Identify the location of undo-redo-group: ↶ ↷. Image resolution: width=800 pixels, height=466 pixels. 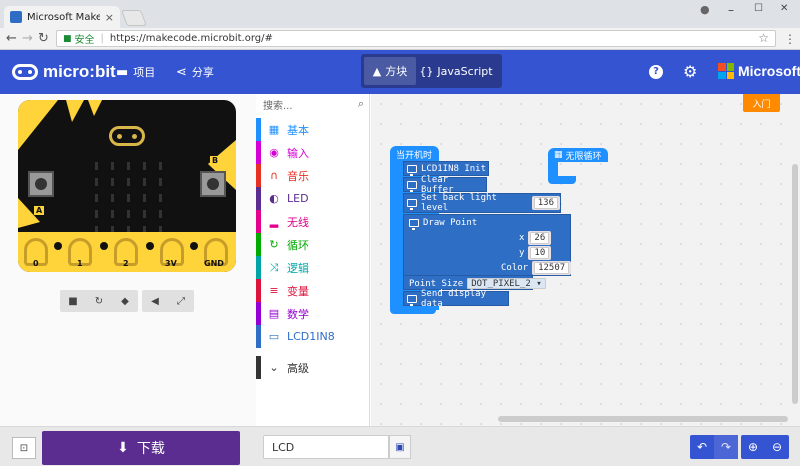
(714, 447).